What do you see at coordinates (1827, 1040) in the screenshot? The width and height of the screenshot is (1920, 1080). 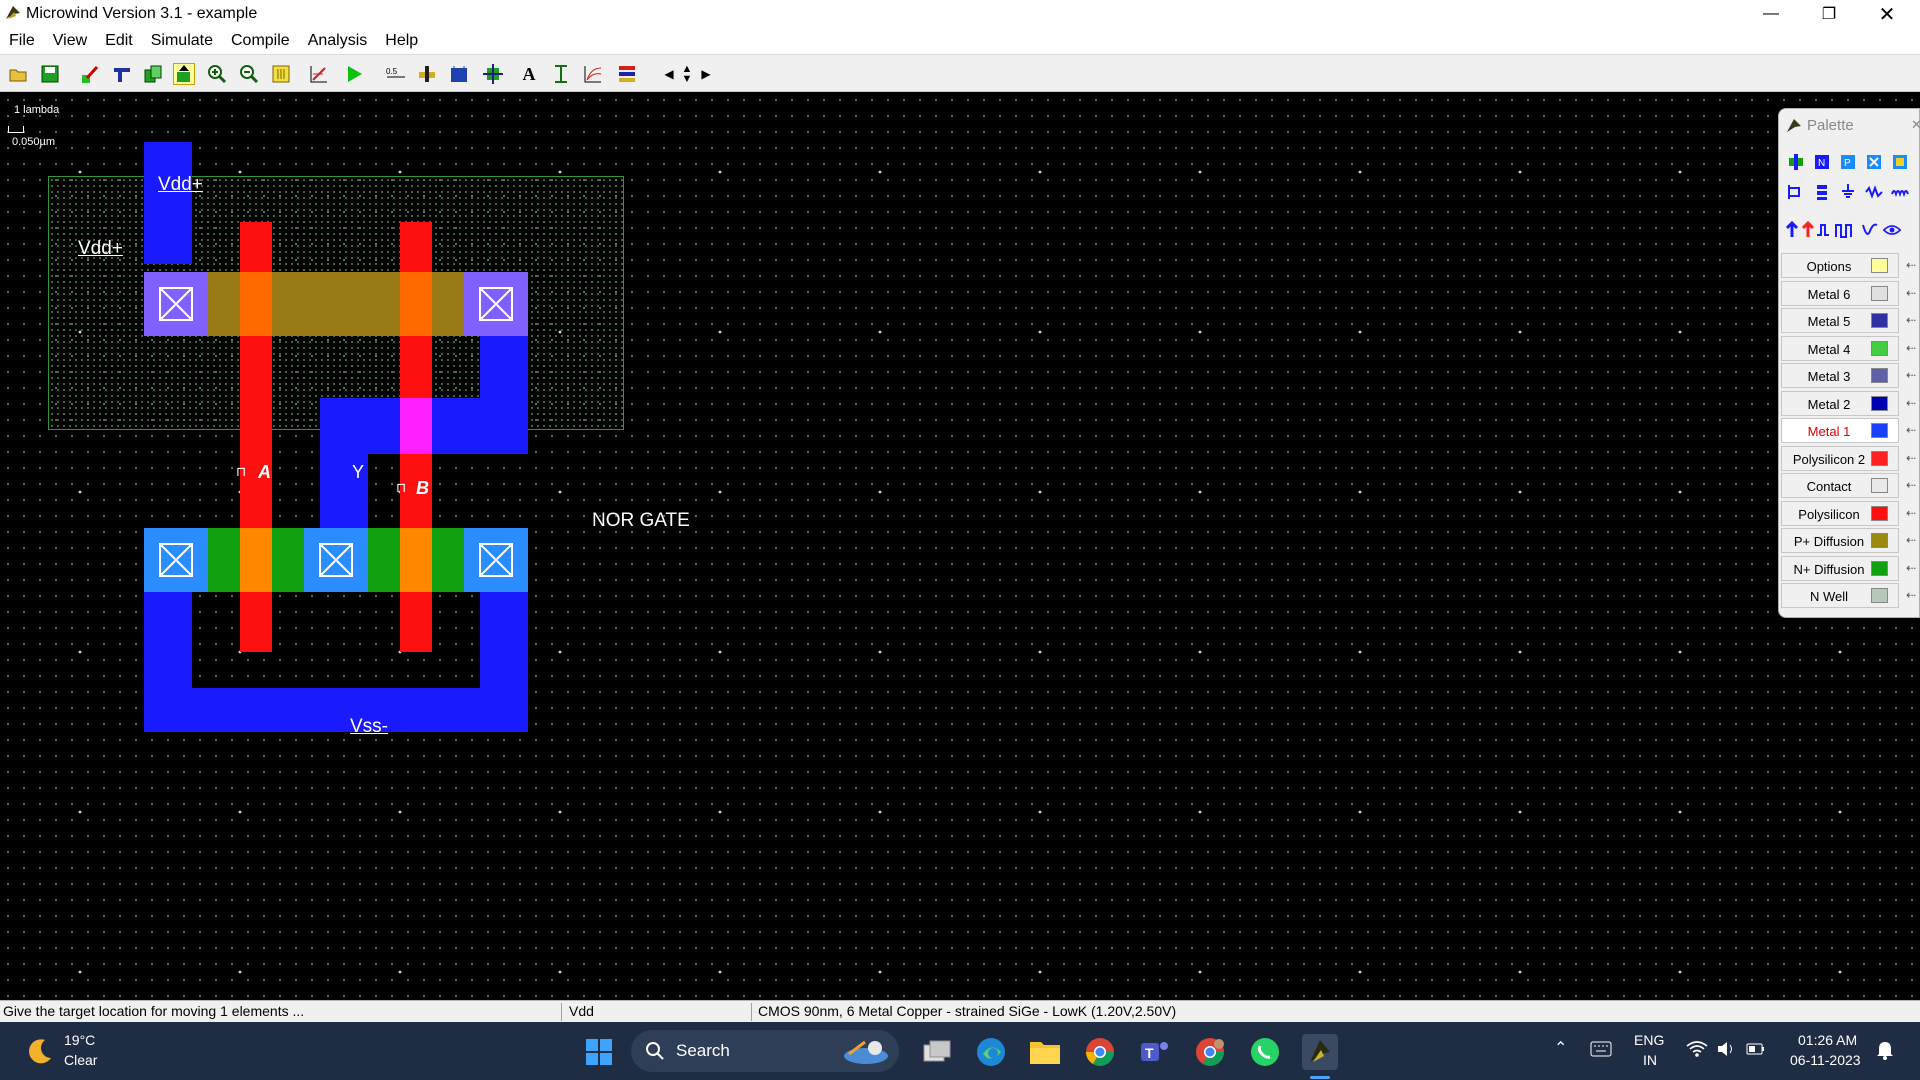 I see `clock-time: 01:26 AM` at bounding box center [1827, 1040].